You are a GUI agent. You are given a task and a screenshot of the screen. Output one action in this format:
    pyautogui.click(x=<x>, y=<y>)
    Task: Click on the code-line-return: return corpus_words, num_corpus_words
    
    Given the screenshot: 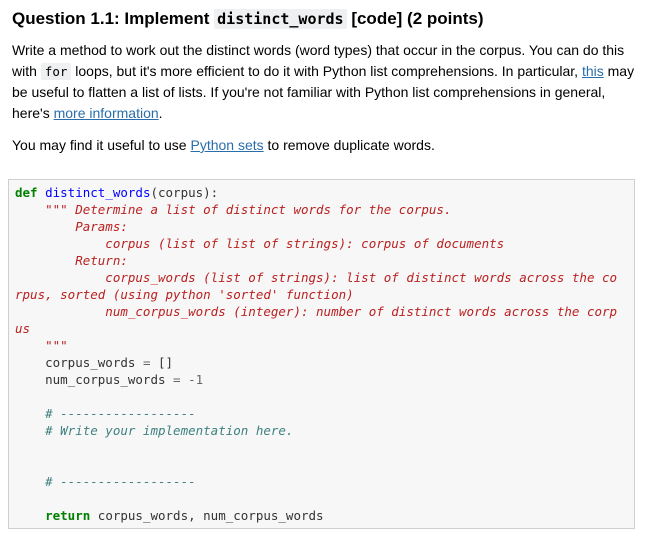 What is the action you would take?
    pyautogui.click(x=324, y=515)
    